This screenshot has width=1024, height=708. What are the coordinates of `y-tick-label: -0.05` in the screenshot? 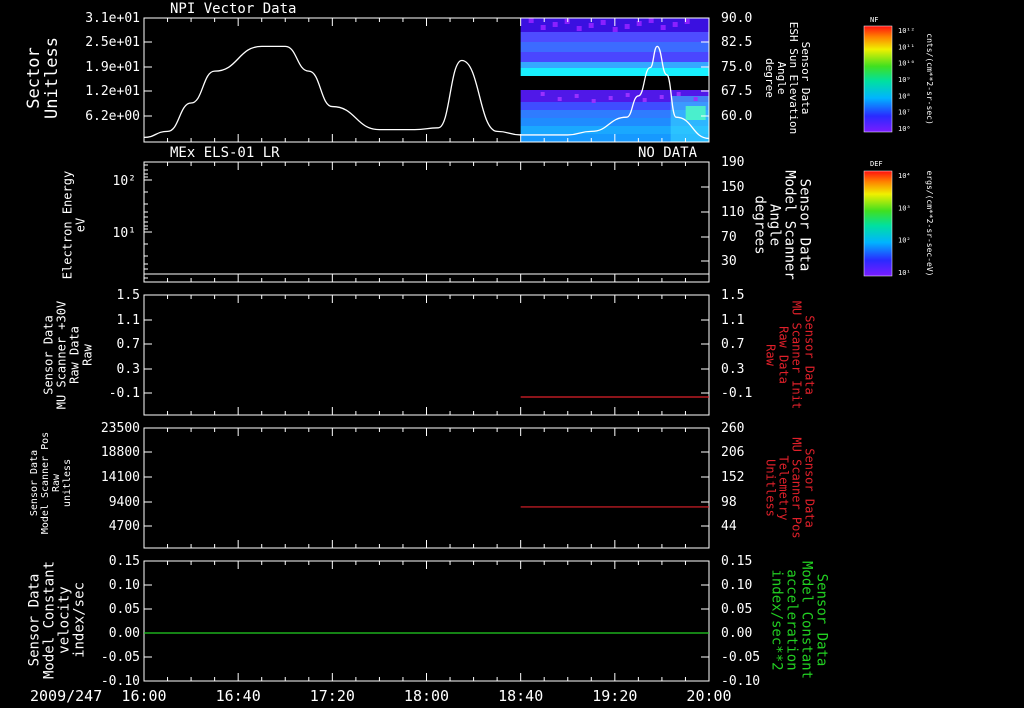 It's located at (120, 657).